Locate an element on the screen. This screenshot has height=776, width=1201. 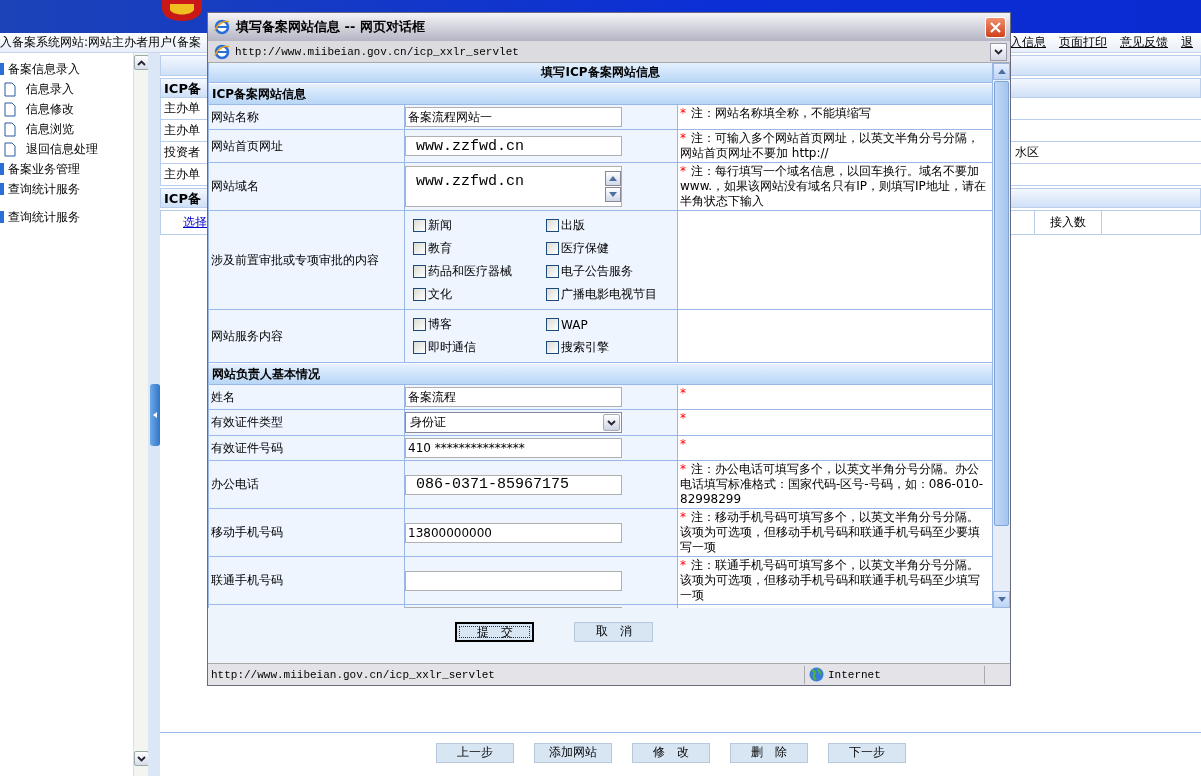
field-label: 姓名 is located at coordinates (223, 397).